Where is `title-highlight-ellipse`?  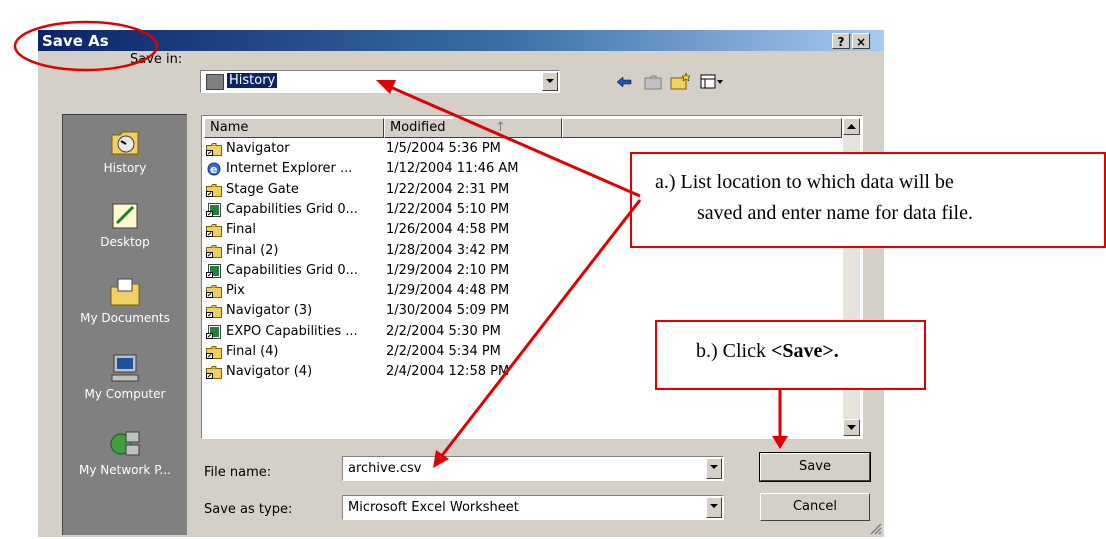
title-highlight-ellipse is located at coordinates (86, 46).